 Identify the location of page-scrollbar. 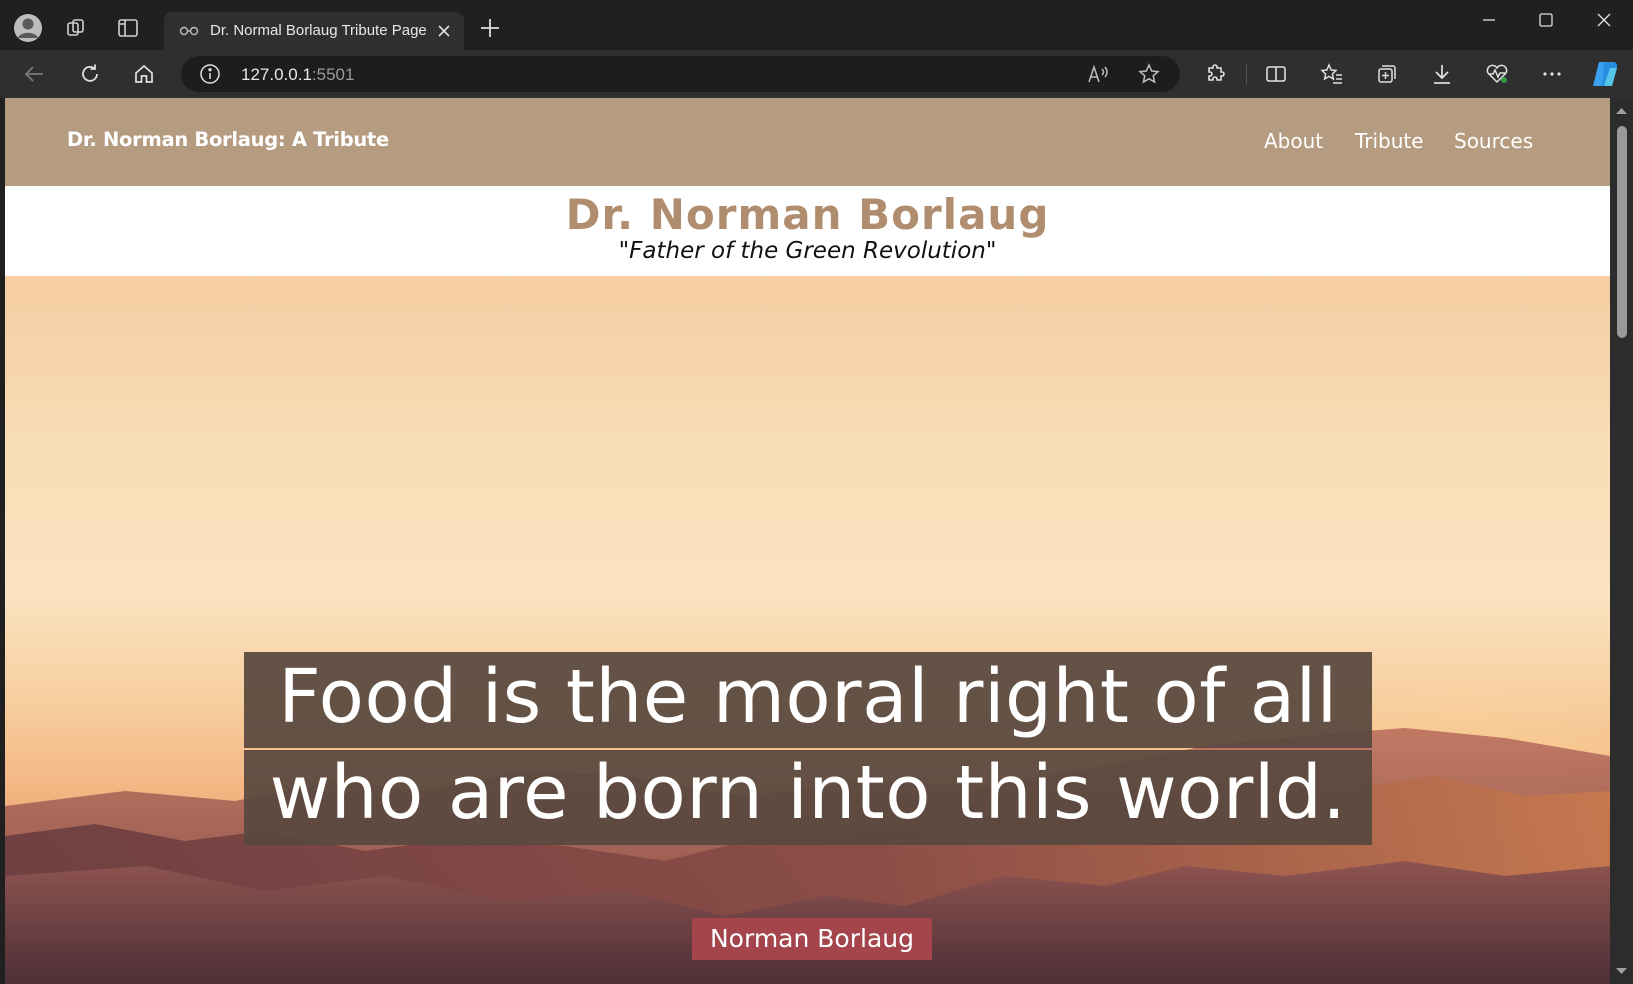
(1621, 541).